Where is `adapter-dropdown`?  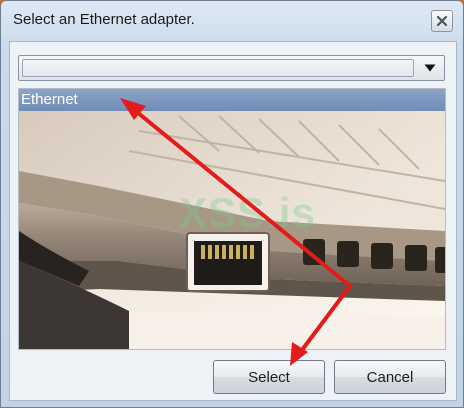 adapter-dropdown is located at coordinates (231, 68).